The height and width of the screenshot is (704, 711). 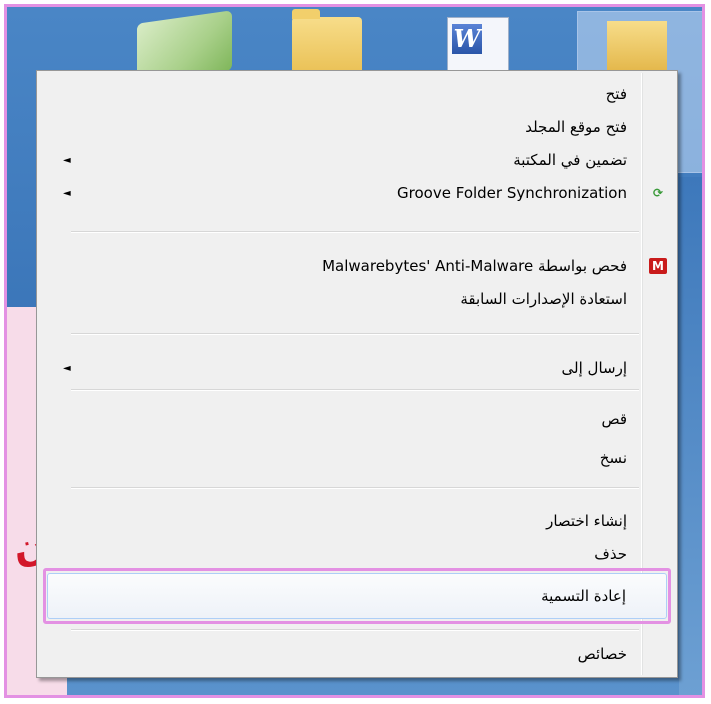 What do you see at coordinates (357, 299) in the screenshot?
I see `menu-item-restore-previous-versions: استعادة الإصدارات السابقة` at bounding box center [357, 299].